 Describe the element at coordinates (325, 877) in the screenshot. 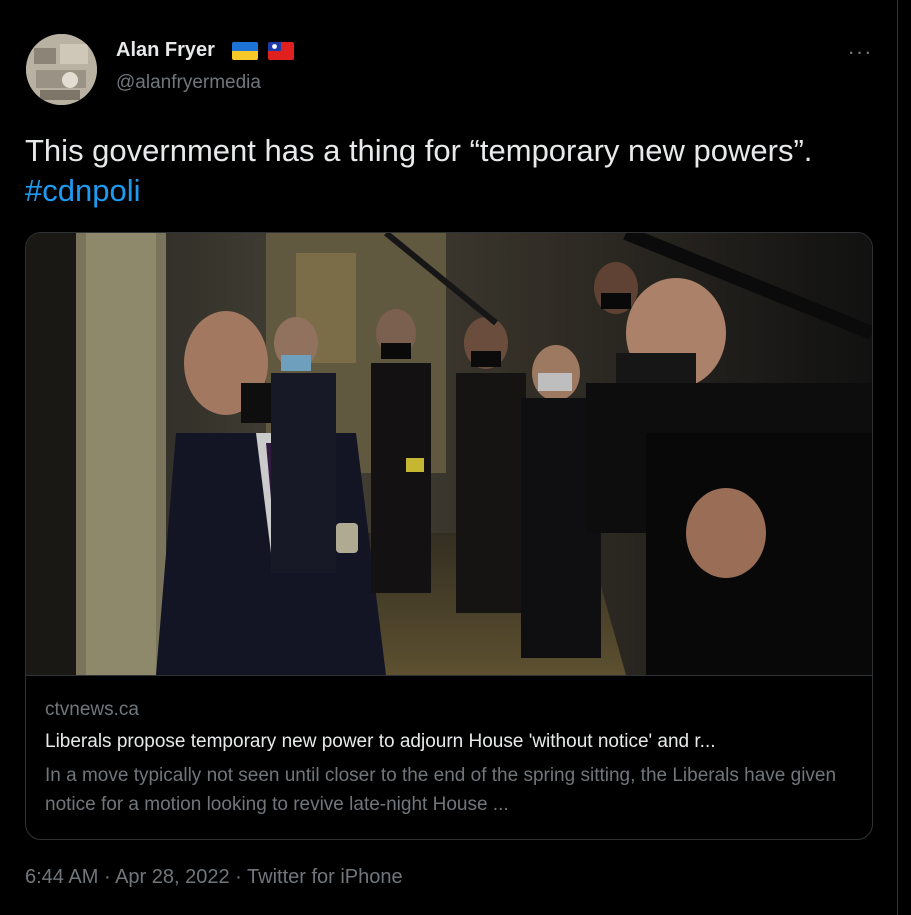

I see `tweet-source: Twitter for iPhone` at that location.